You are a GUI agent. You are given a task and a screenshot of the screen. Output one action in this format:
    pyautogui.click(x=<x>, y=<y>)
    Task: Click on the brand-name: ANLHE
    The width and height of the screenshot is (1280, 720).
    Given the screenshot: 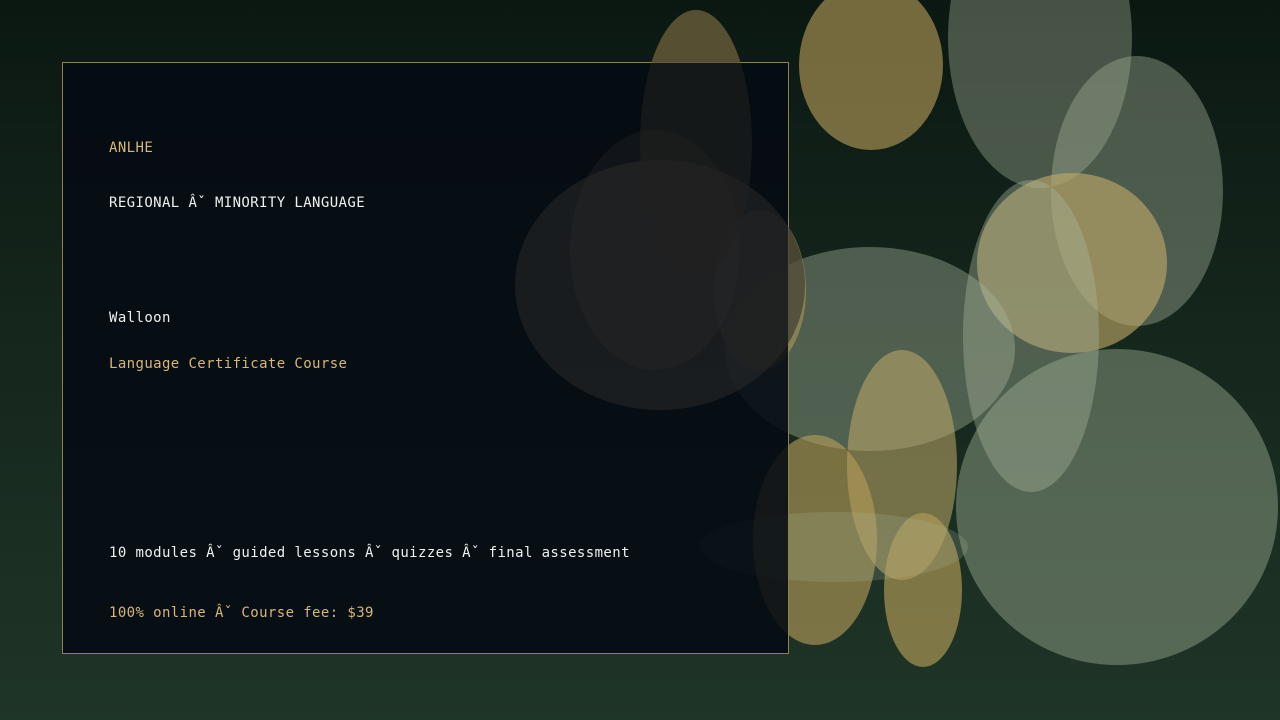 What is the action you would take?
    pyautogui.click(x=131, y=148)
    